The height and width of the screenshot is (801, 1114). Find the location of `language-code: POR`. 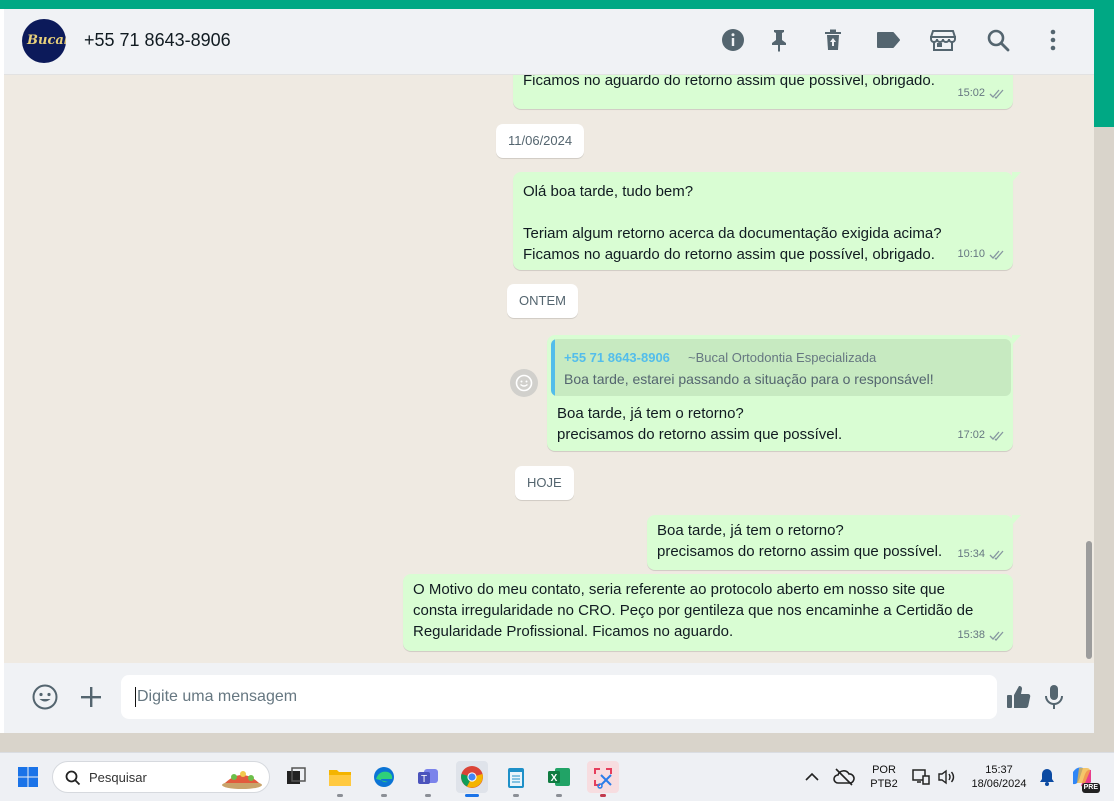

language-code: POR is located at coordinates (884, 770).